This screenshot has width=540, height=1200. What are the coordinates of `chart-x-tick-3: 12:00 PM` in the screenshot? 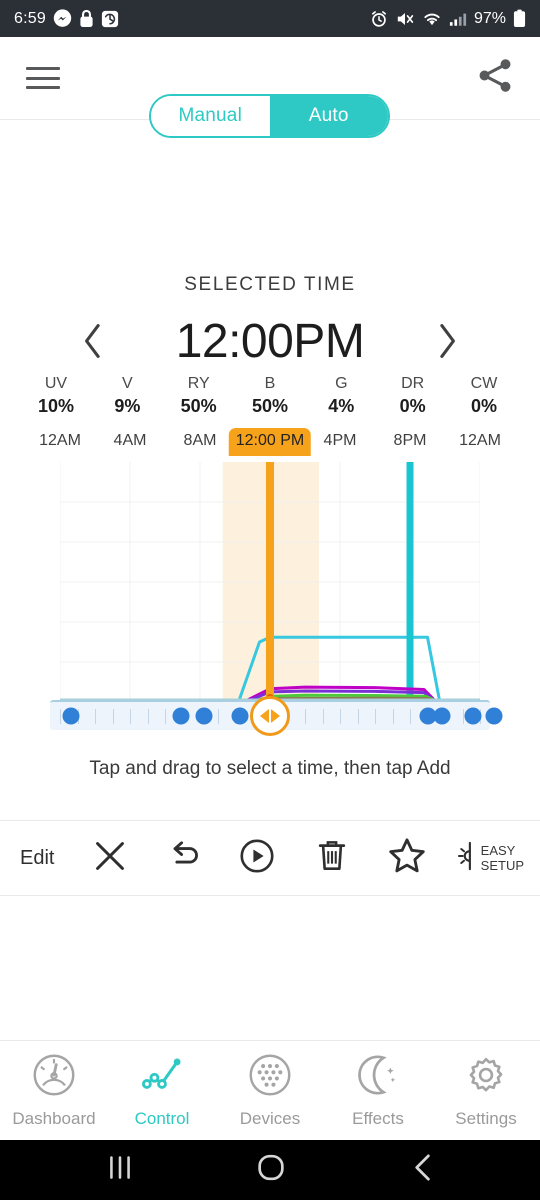 It's located at (270, 442).